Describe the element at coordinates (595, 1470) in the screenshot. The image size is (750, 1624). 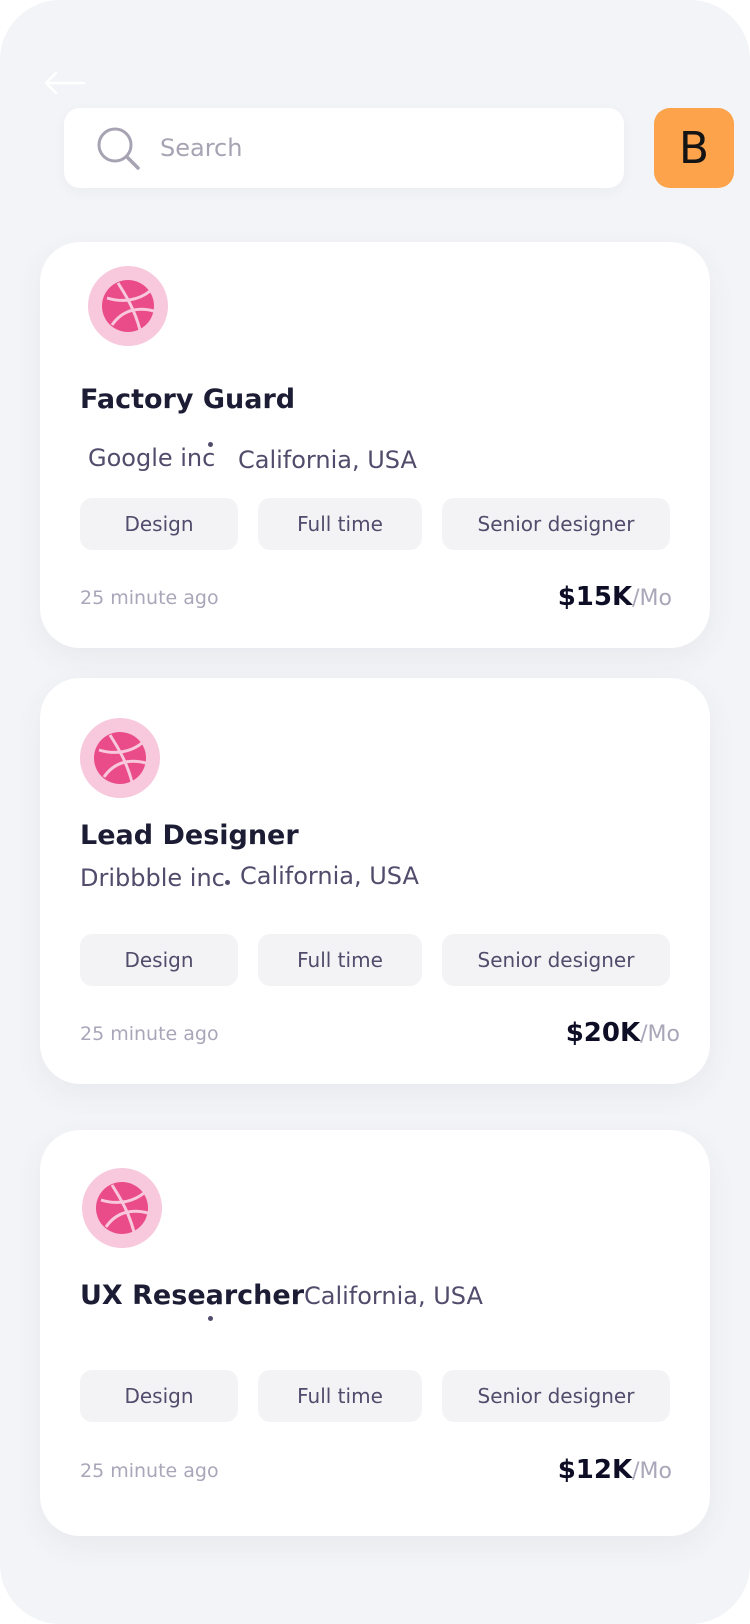
I see `salary-amount: $12K` at that location.